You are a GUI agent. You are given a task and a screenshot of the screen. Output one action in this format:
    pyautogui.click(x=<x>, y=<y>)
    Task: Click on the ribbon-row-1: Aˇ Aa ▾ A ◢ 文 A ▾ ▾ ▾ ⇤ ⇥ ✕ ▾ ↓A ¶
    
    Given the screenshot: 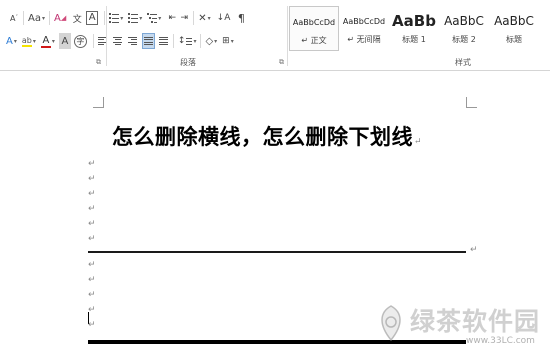 What is the action you would take?
    pyautogui.click(x=123, y=18)
    